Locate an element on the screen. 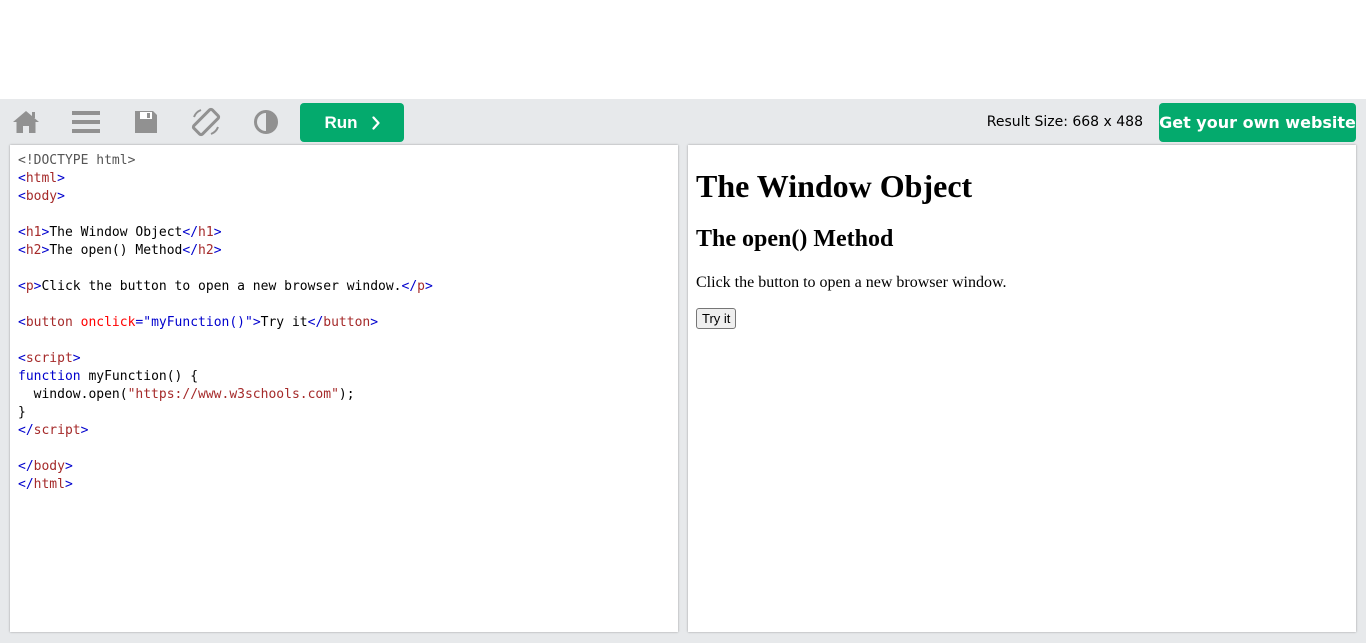  code-line-1: <!DOCTYPE html> is located at coordinates (77, 160).